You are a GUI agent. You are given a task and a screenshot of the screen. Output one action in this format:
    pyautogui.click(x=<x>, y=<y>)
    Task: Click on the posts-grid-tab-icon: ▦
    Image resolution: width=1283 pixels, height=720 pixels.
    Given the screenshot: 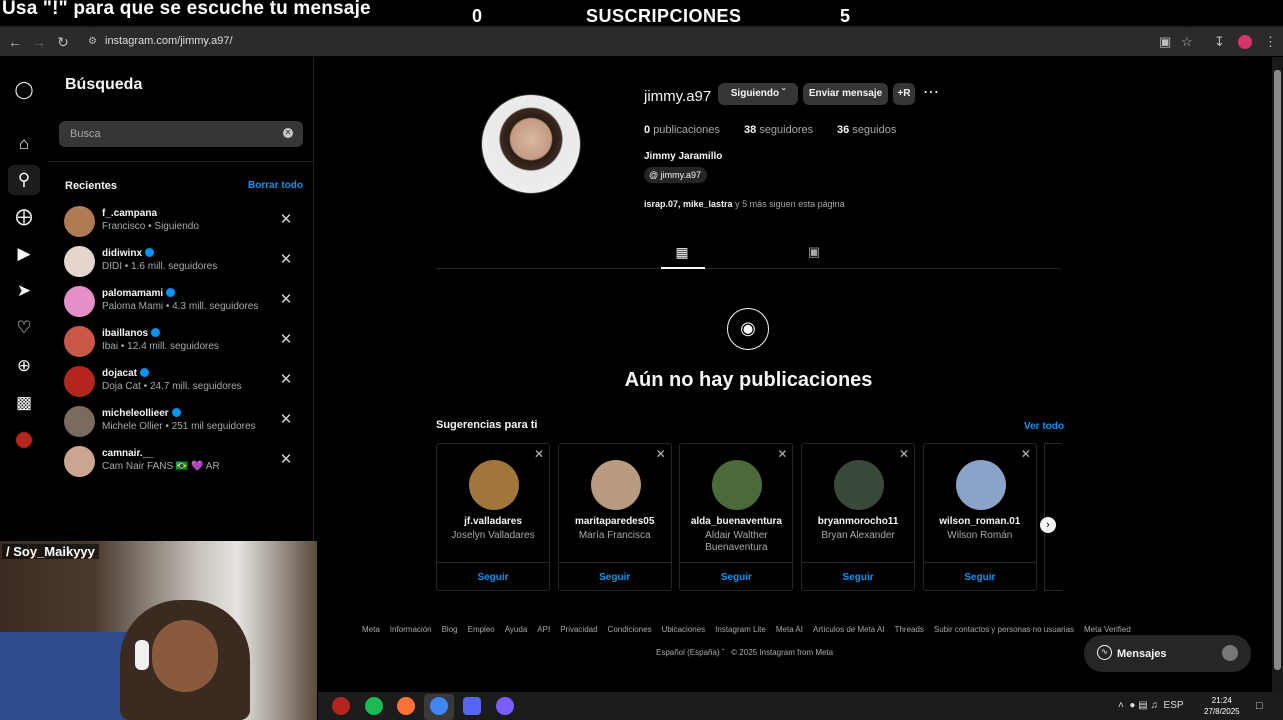 What is the action you would take?
    pyautogui.click(x=682, y=252)
    